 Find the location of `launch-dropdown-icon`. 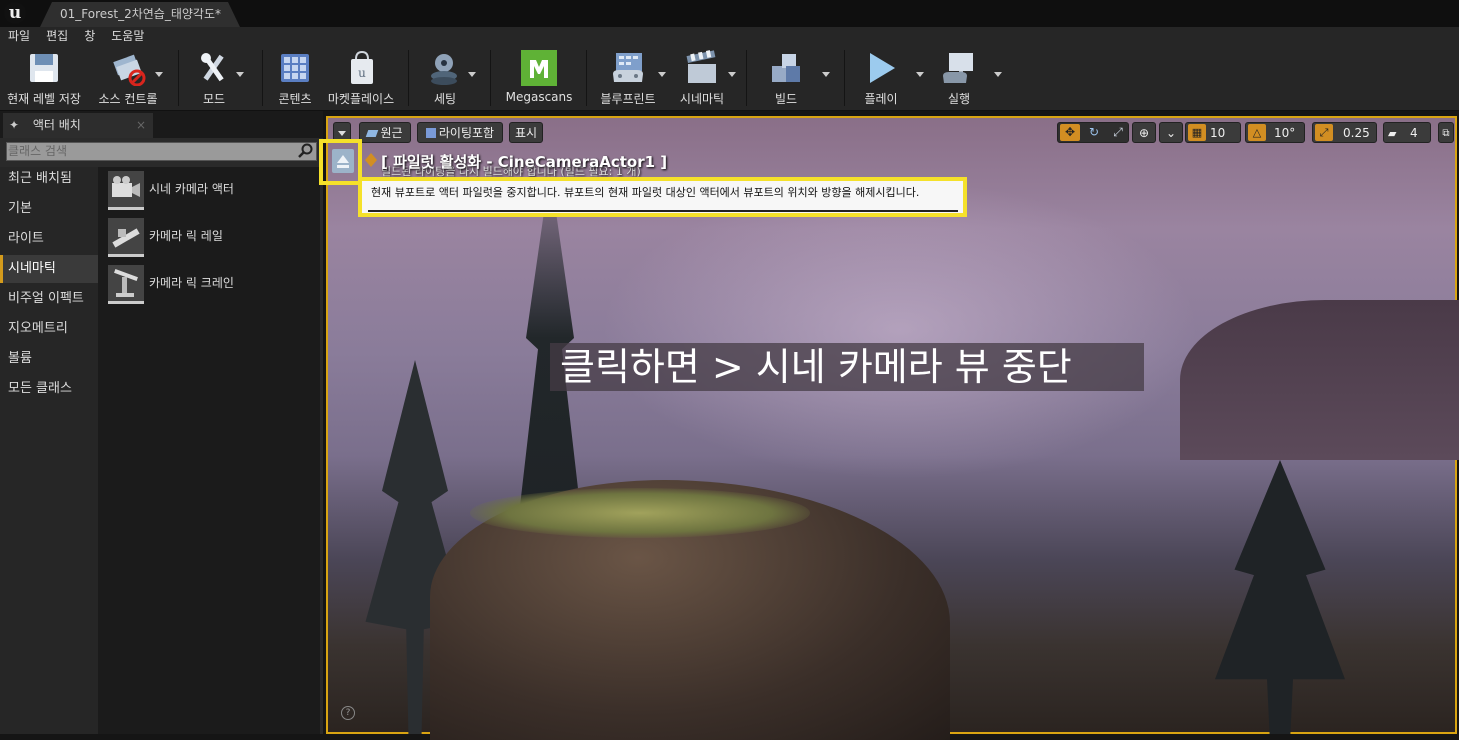

launch-dropdown-icon is located at coordinates (998, 74).